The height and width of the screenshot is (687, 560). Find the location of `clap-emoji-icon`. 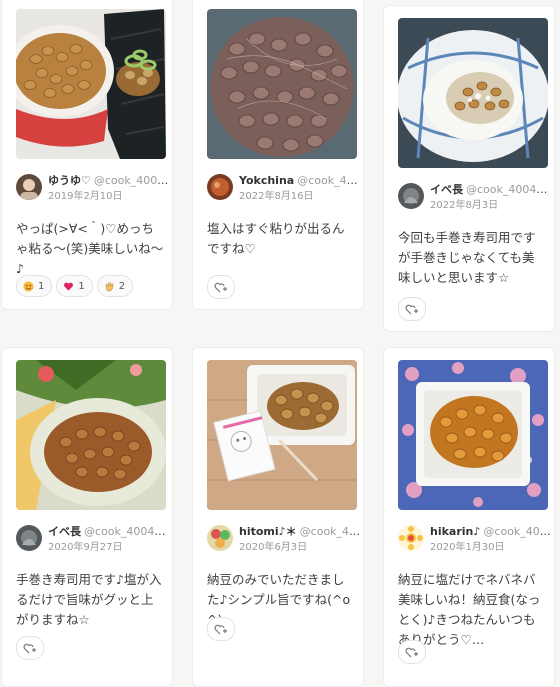

clap-emoji-icon is located at coordinates (109, 286).